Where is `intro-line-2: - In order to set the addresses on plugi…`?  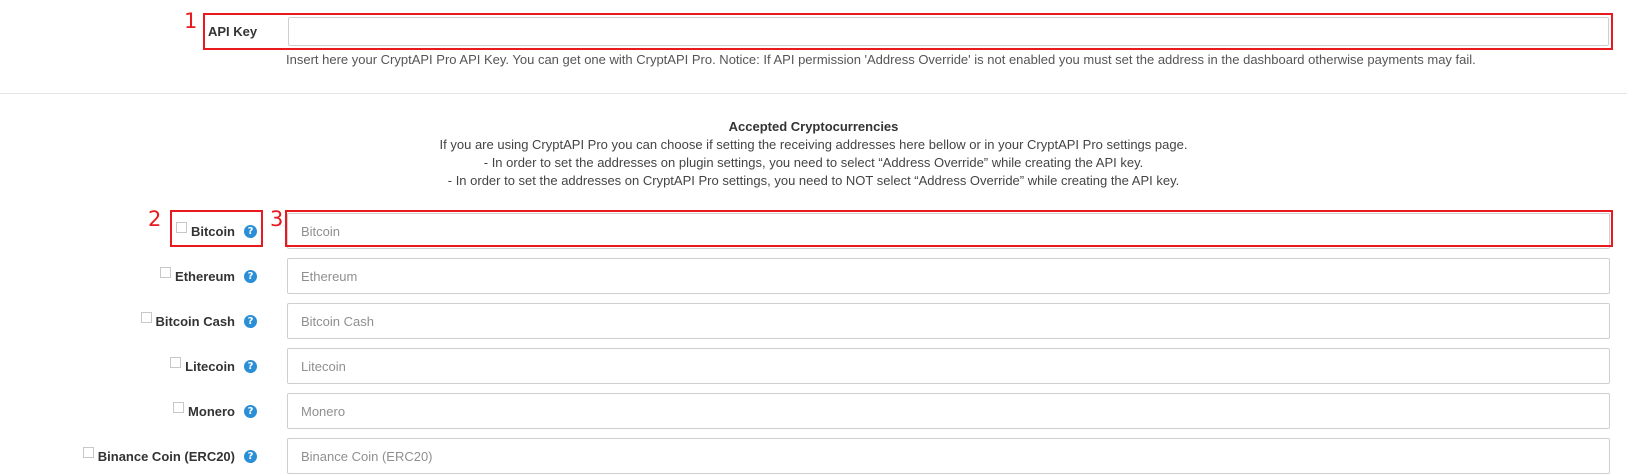
intro-line-2: - In order to set the addresses on plugi… is located at coordinates (813, 162).